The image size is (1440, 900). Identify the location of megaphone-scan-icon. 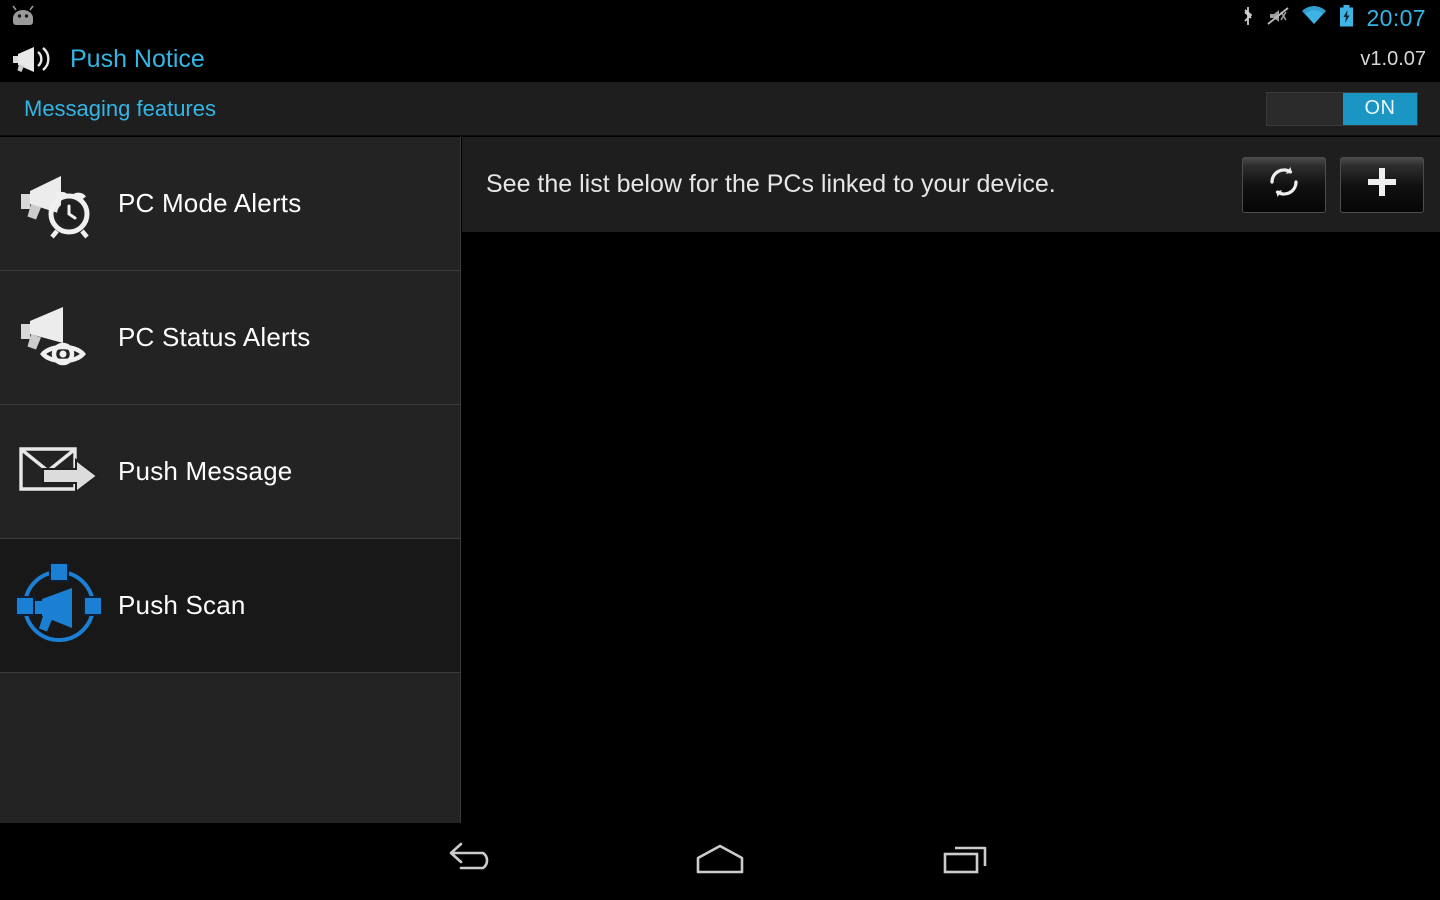
(59, 605).